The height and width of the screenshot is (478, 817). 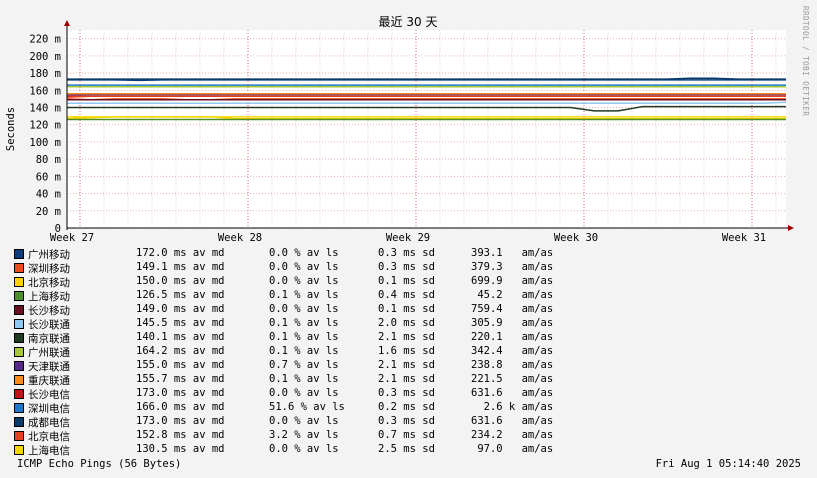 I want to click on legend-series-name: 广州联通, so click(x=49, y=353).